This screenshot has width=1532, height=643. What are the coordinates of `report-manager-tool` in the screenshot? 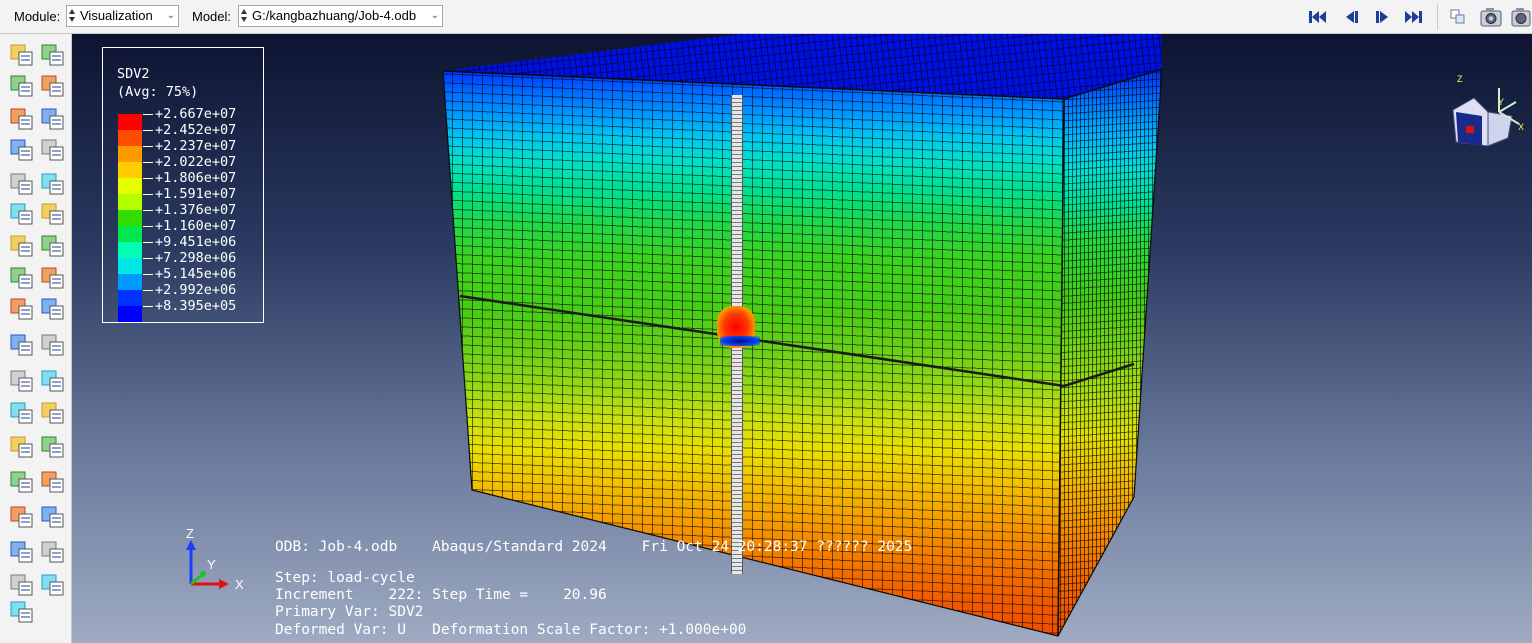 It's located at (54, 586).